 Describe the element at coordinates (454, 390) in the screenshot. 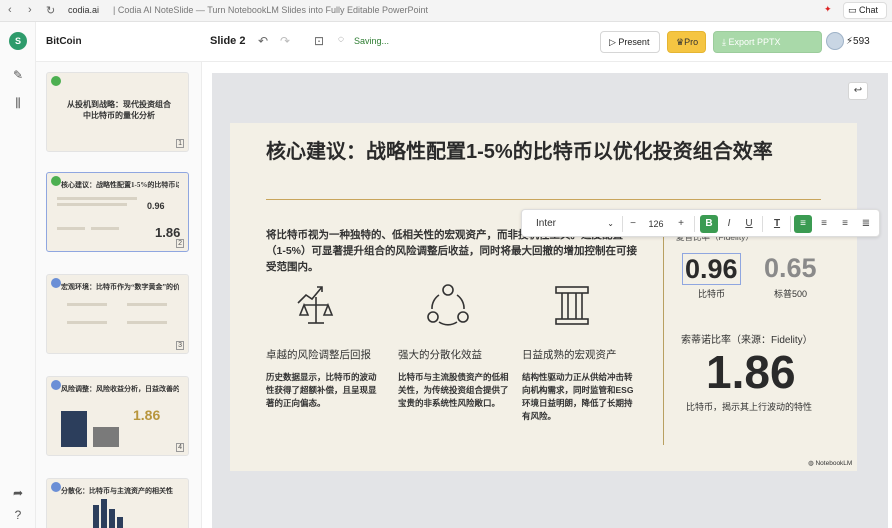

I see `feature-body: 比特币与主流股债资产的低相关性，为传统投资组合提供了宝贵的非系统性风险敞口。` at that location.